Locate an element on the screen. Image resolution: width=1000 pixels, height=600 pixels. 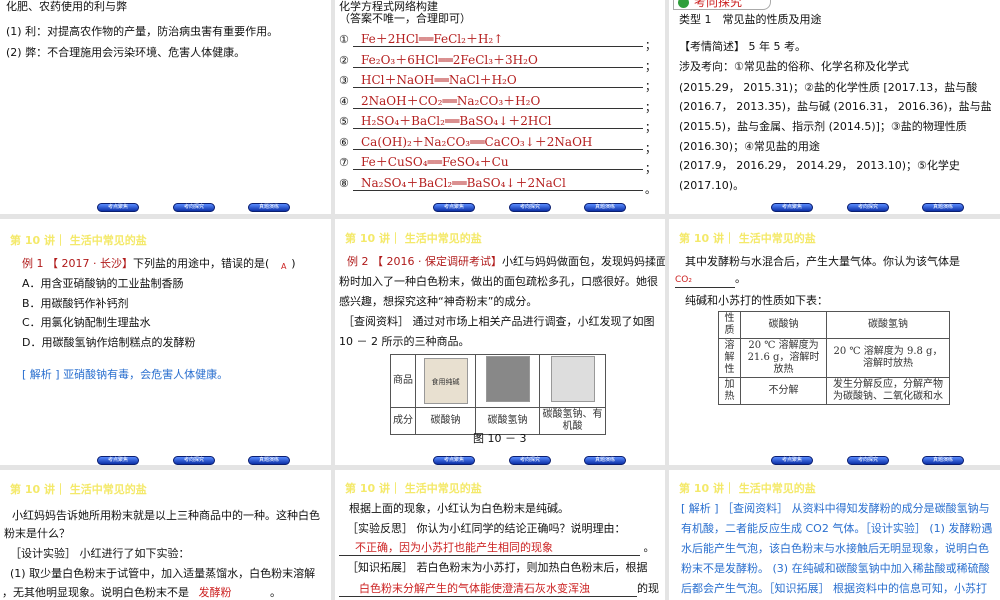
equation-formula: Fe＋2HCl══FeCl₂＋H₂↑ is located at coordinates (432, 39).